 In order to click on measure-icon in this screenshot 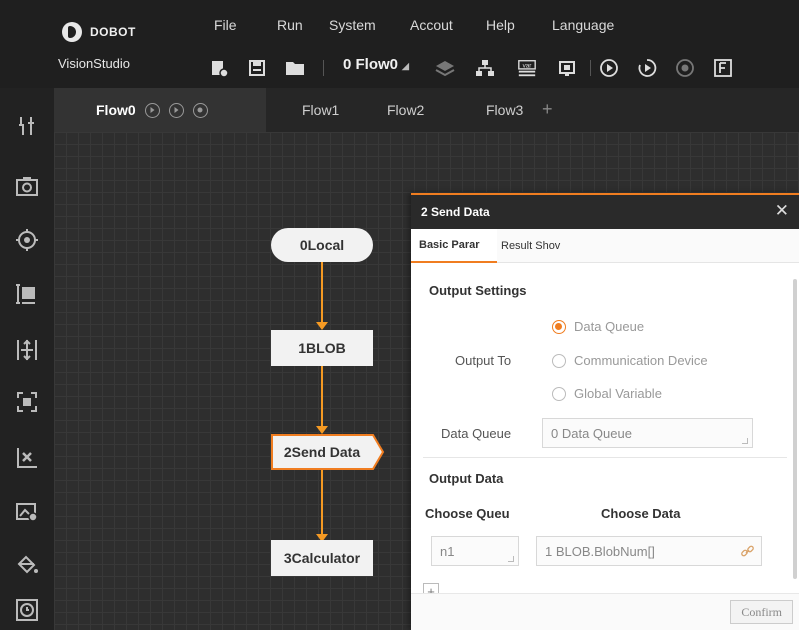, I will do `click(27, 294)`.